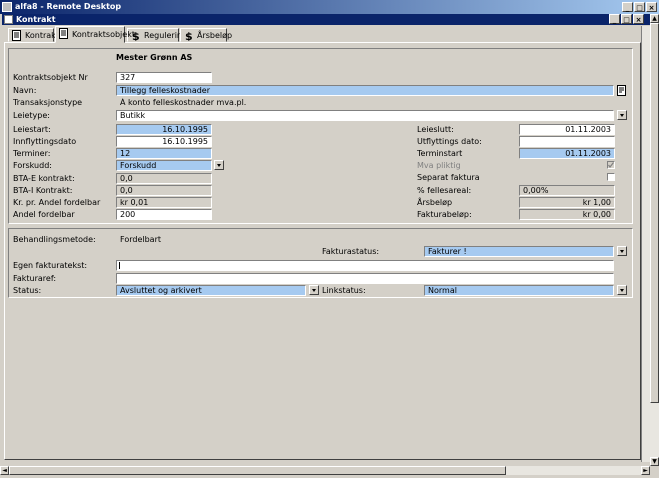  Describe the element at coordinates (219, 165) in the screenshot. I see `forskudd-dropdown-icon` at that location.